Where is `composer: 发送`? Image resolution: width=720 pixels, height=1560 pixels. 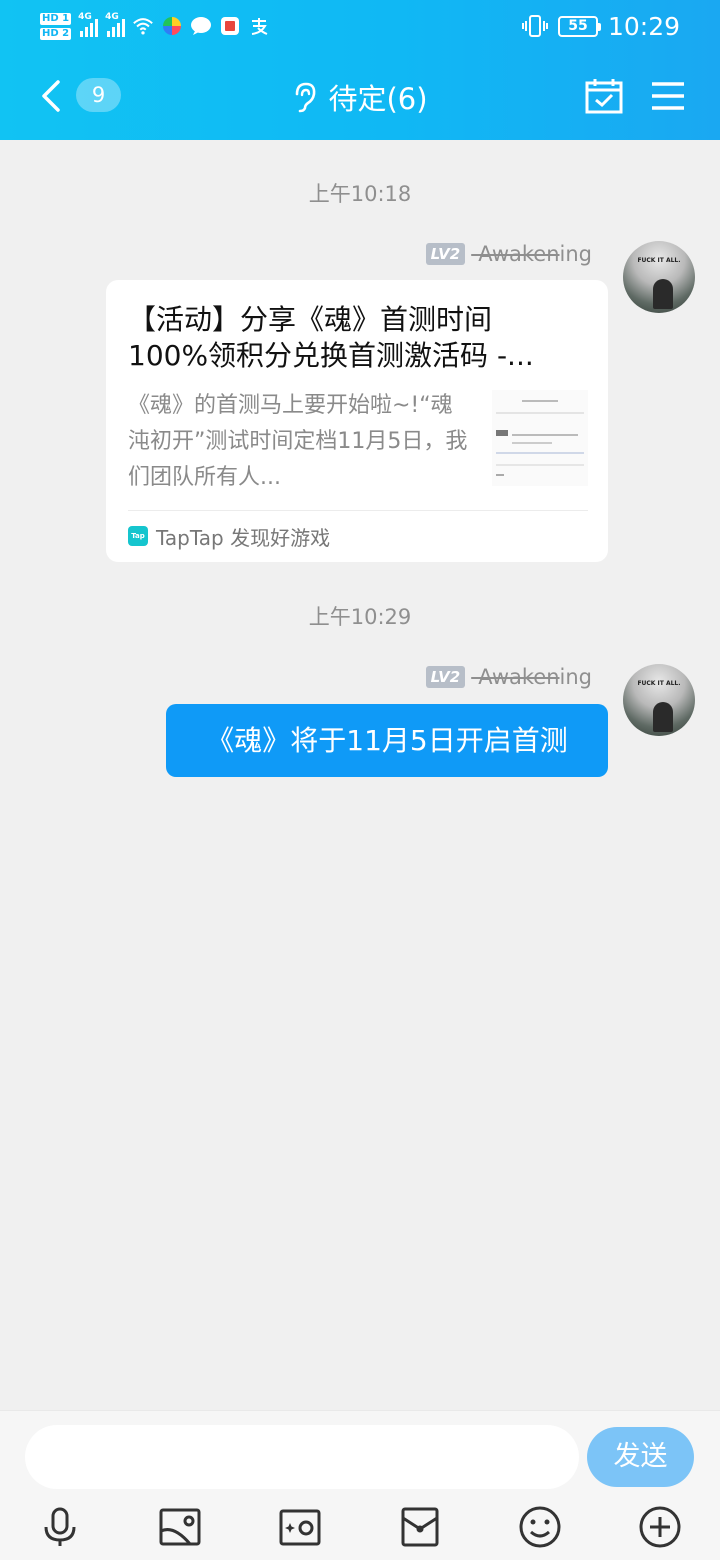
composer: 发送 is located at coordinates (360, 1485).